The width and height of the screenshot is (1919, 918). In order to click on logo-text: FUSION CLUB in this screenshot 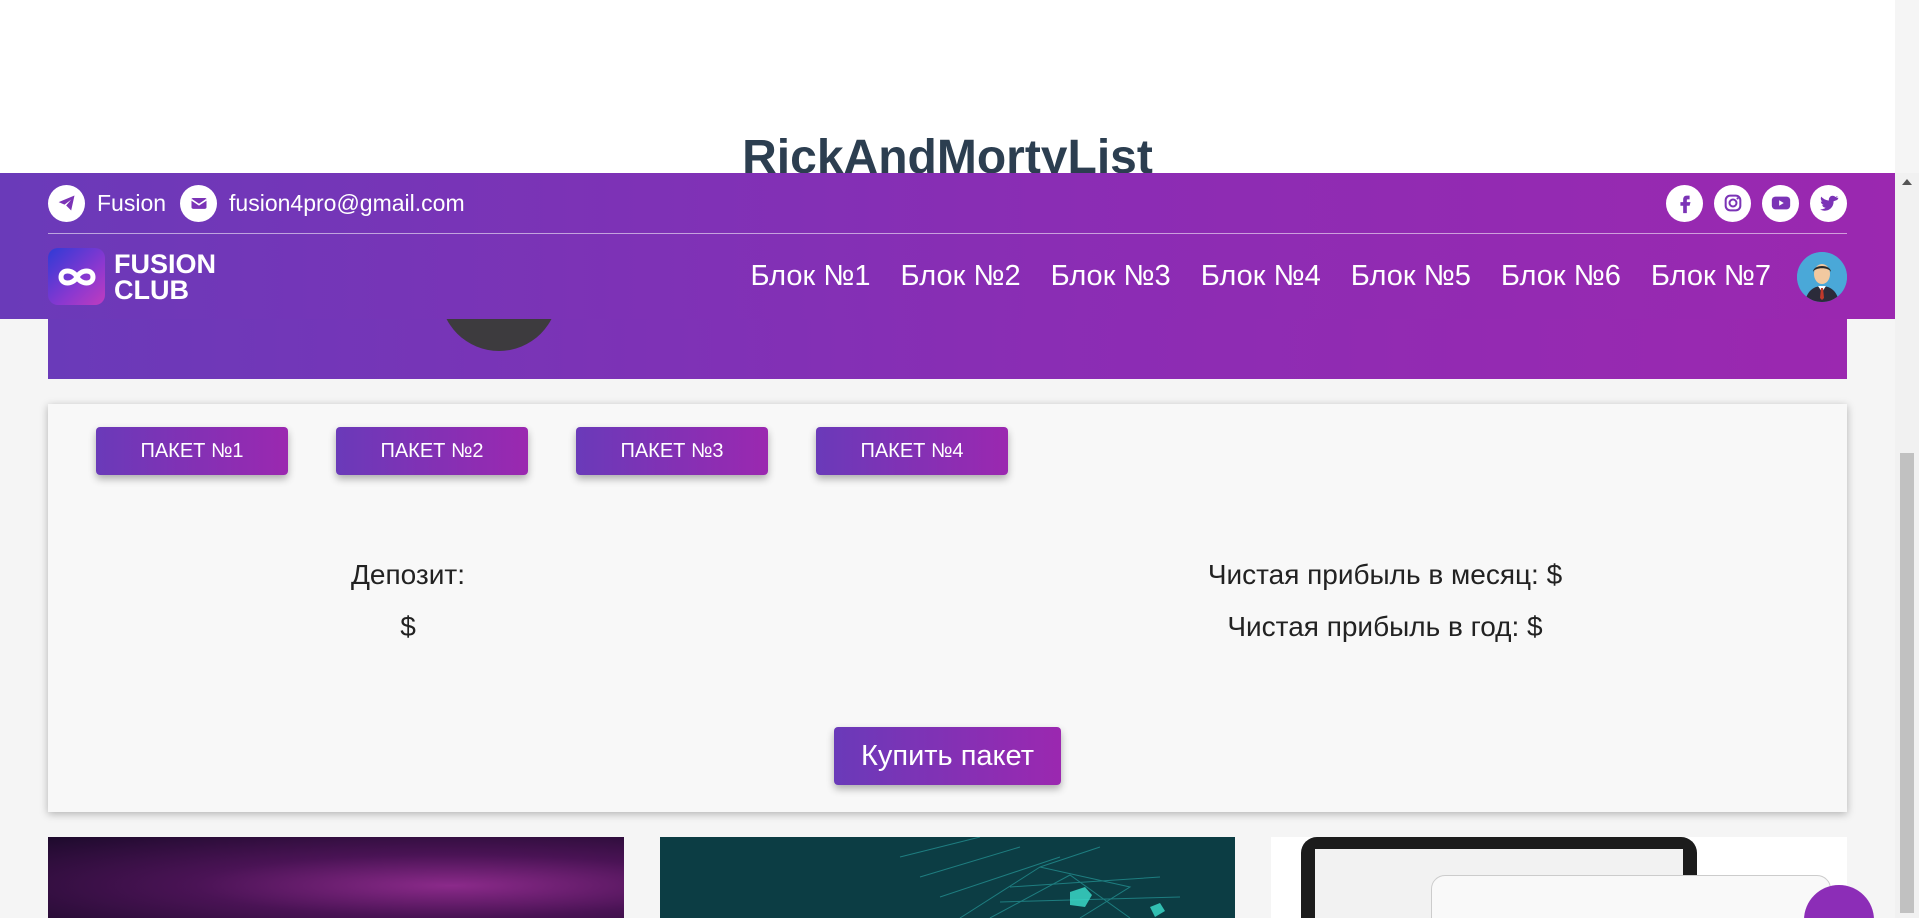, I will do `click(165, 276)`.